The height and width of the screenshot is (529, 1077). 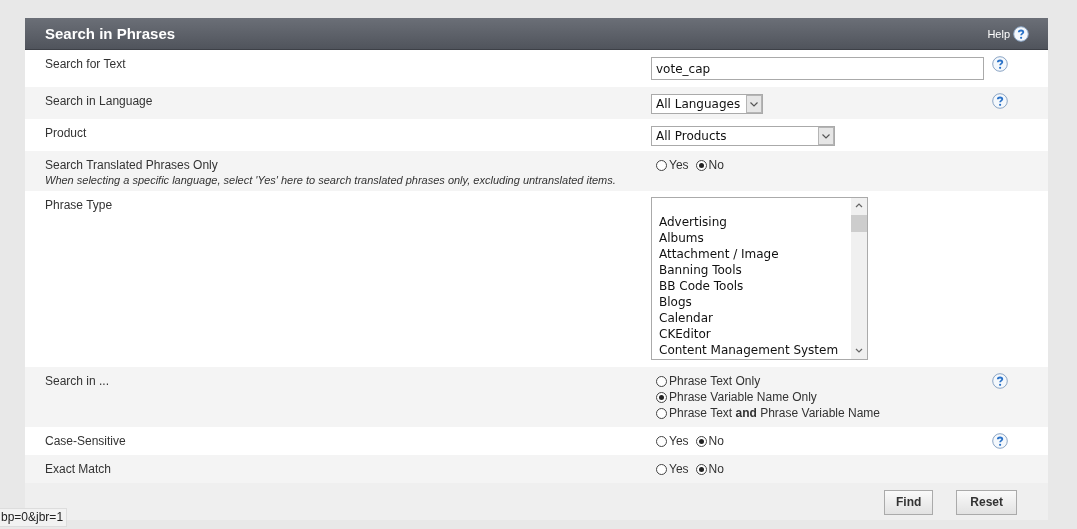 I want to click on field-label: Case-Sensitive, so click(x=86, y=441).